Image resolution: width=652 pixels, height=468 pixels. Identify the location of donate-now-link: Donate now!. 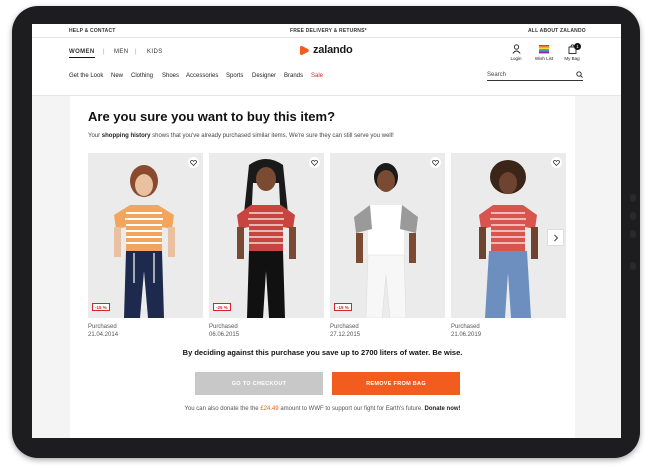
(443, 409).